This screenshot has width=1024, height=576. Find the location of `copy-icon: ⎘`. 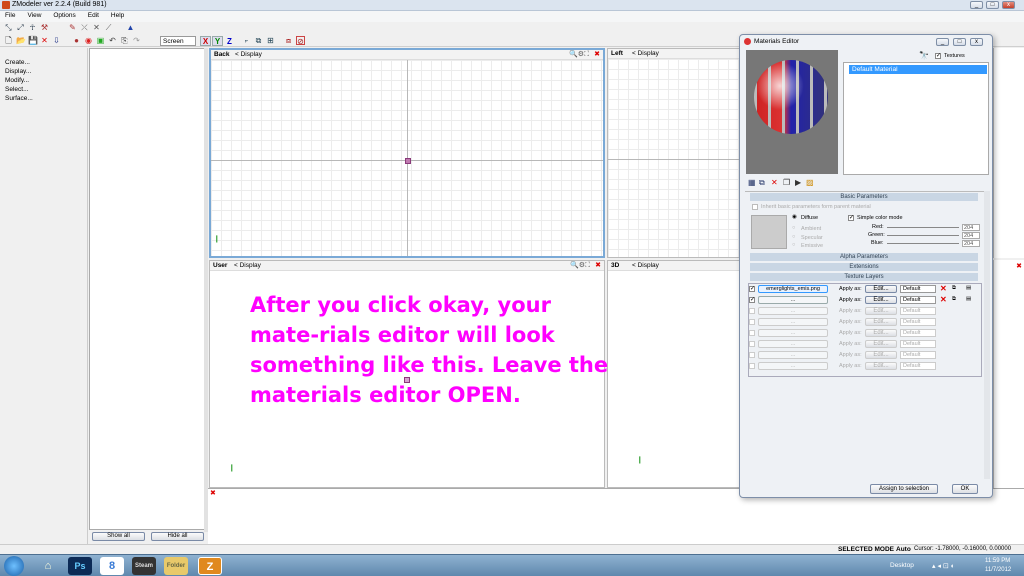

copy-icon: ⎘ is located at coordinates (124, 40).